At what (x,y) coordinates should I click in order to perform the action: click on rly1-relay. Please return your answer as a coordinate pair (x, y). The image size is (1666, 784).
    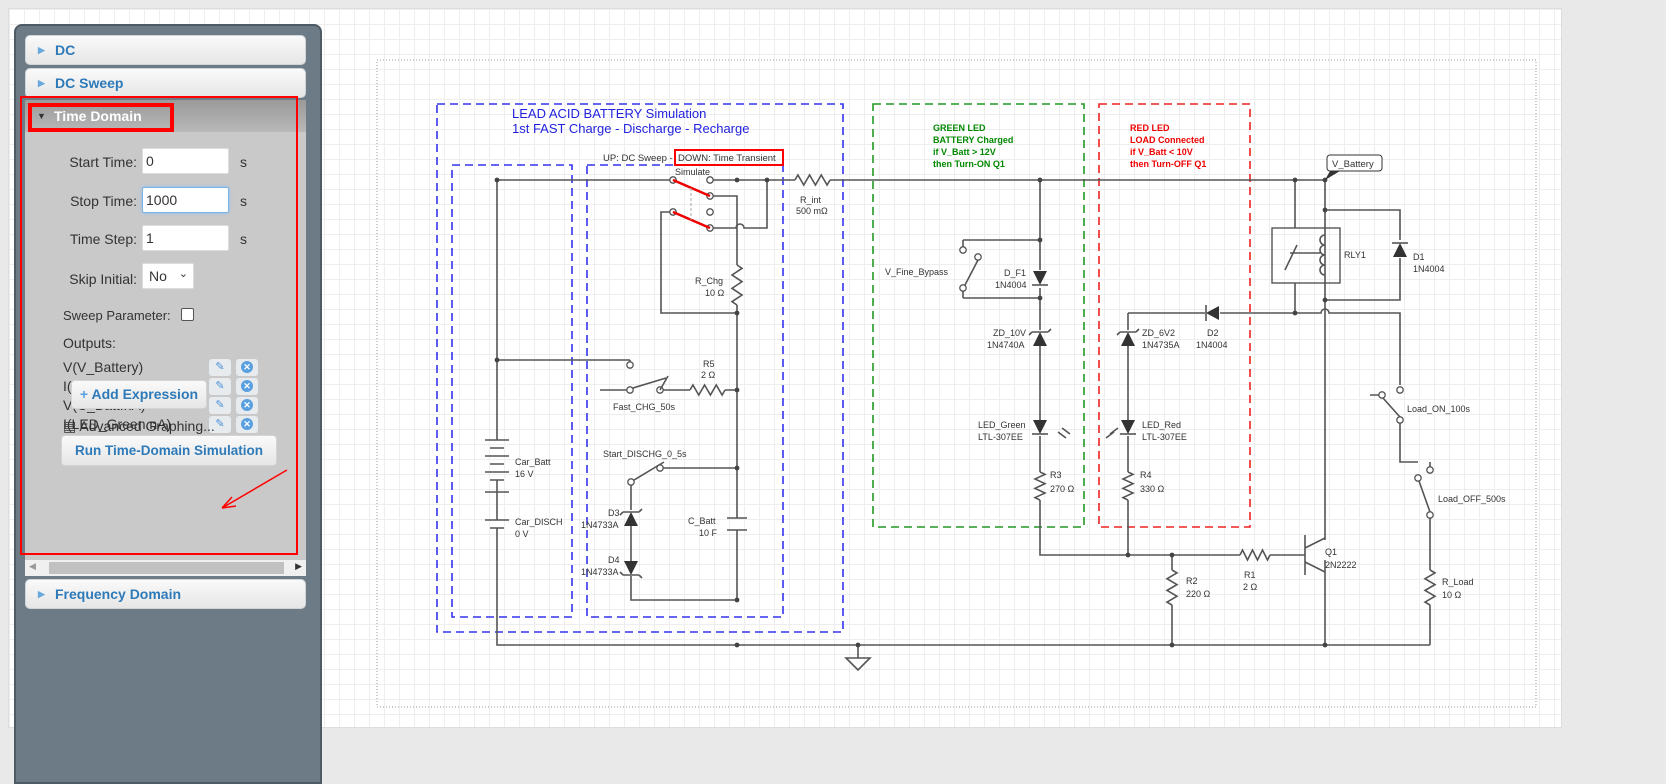
    Looking at the image, I should click on (1306, 255).